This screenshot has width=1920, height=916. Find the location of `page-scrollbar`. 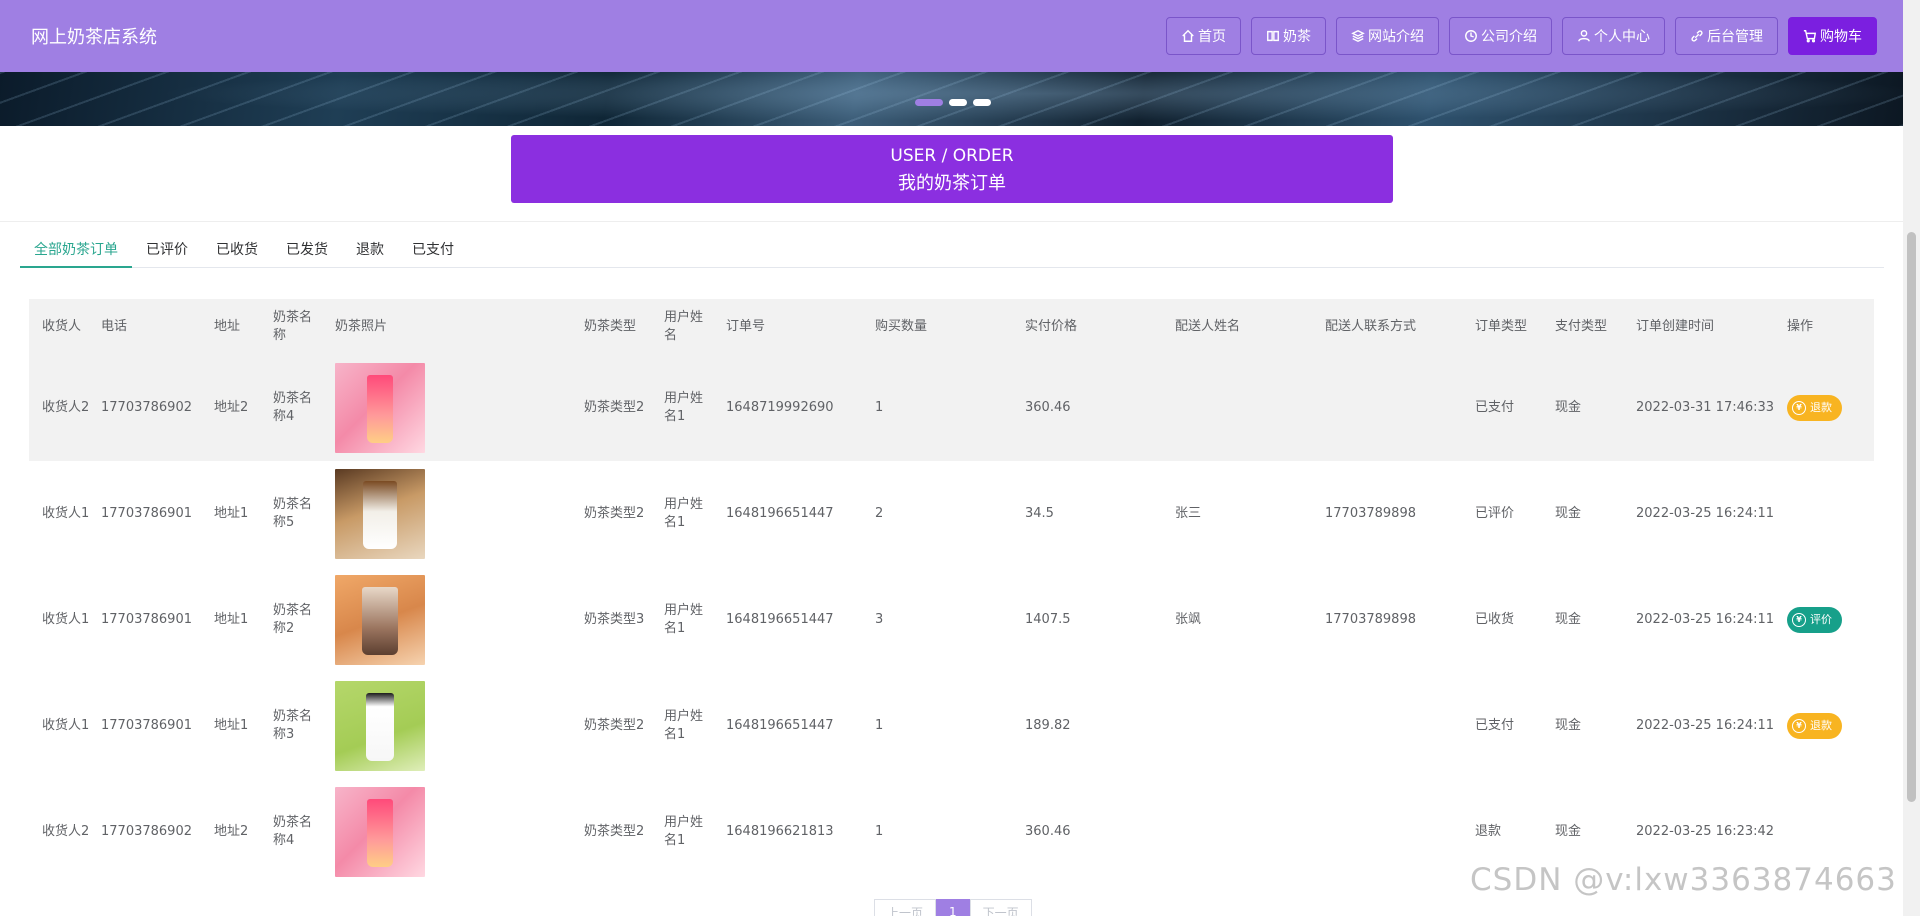

page-scrollbar is located at coordinates (1911, 458).